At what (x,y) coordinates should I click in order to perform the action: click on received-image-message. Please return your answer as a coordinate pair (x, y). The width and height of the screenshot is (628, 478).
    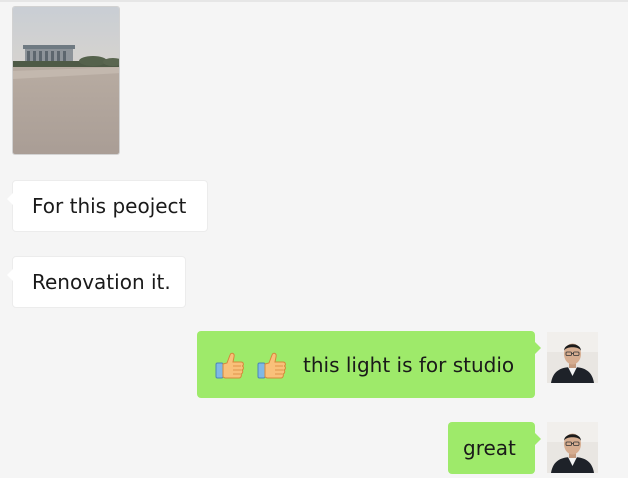
    Looking at the image, I should click on (66, 80).